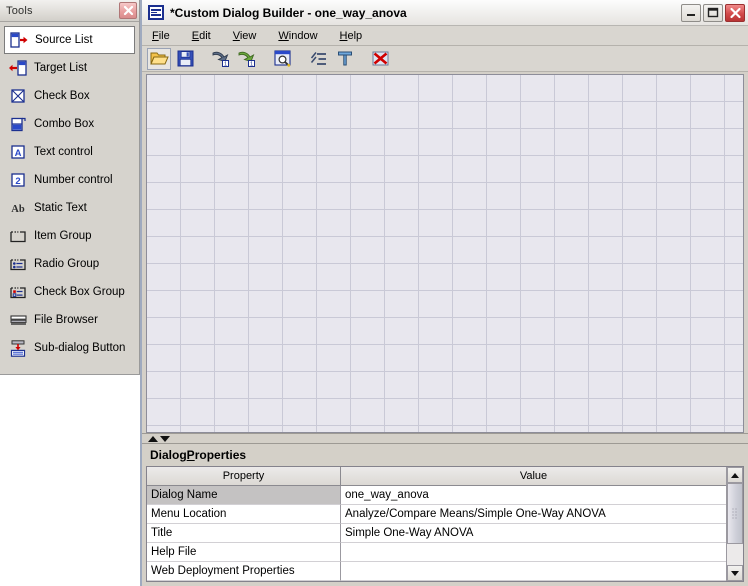 Image resolution: width=748 pixels, height=586 pixels. I want to click on tool-item-sub-dialog-button: Sub-dialog Button, so click(69, 348).